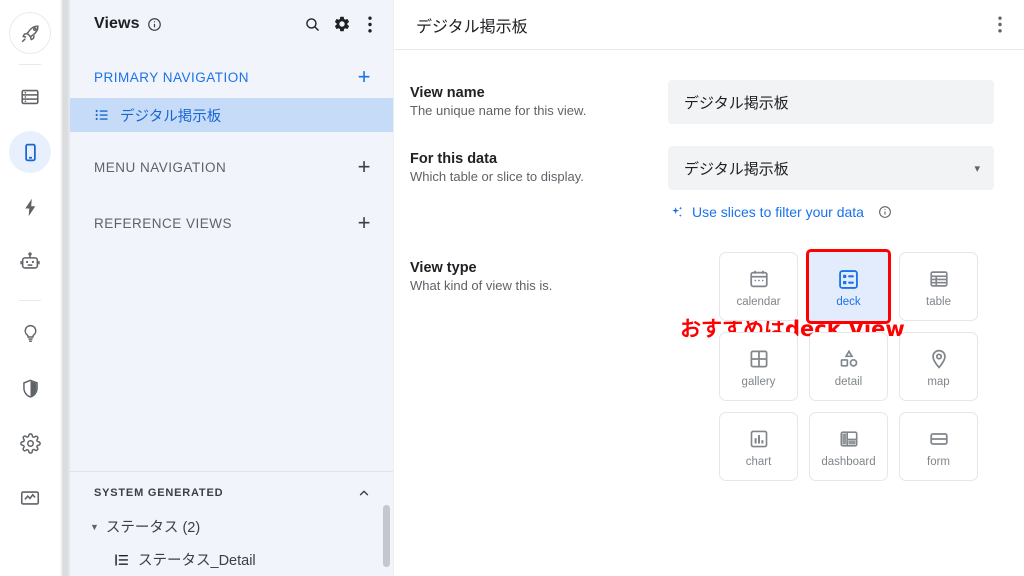 The image size is (1024, 576). Describe the element at coordinates (65, 288) in the screenshot. I see `rail-sidebar-divider` at that location.